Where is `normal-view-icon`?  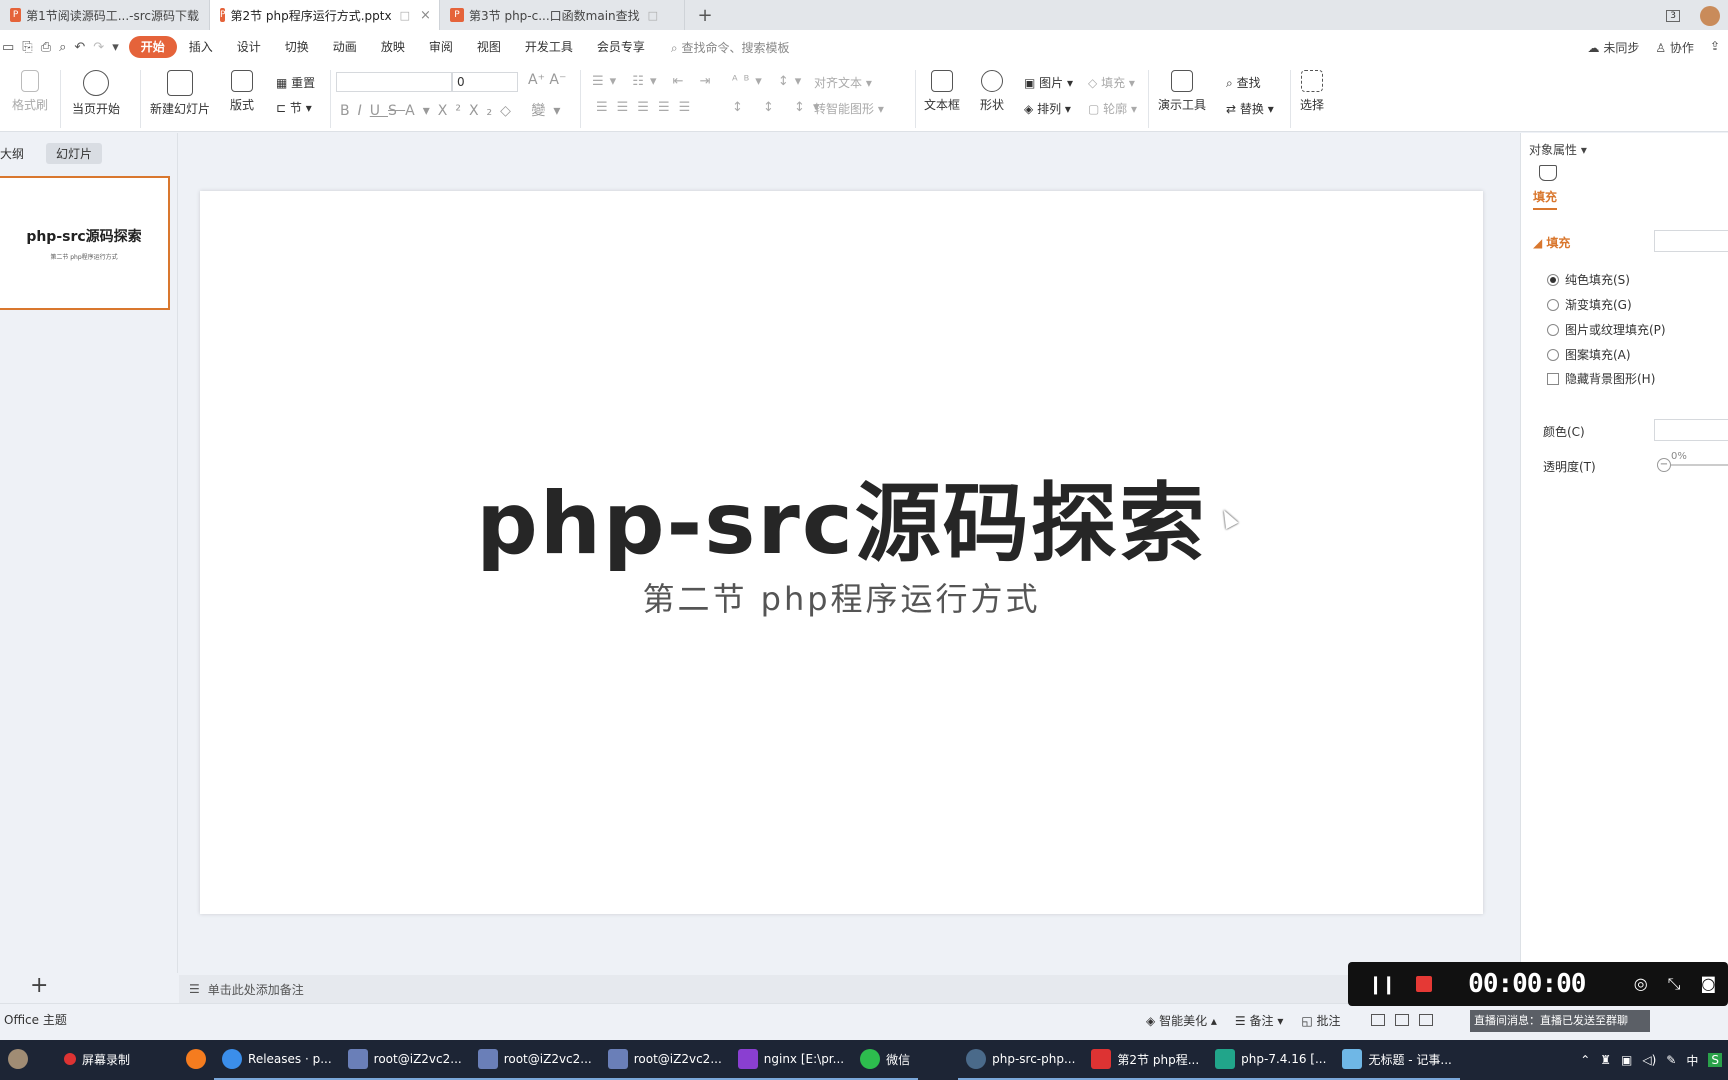
normal-view-icon is located at coordinates (1377, 1020).